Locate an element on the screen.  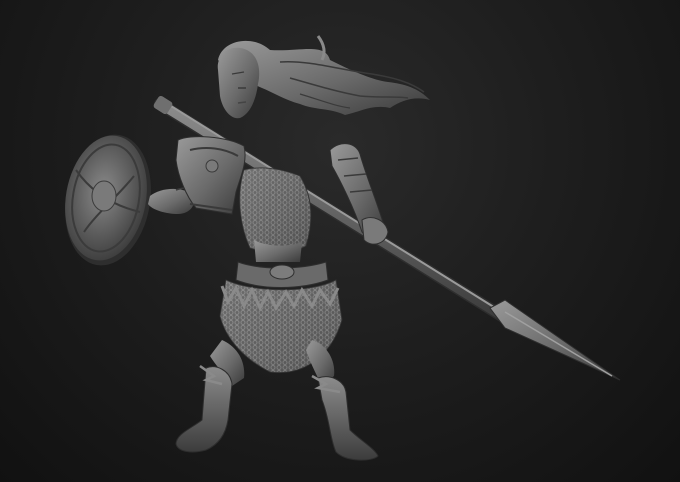
left-leg-boot is located at coordinates (210, 396).